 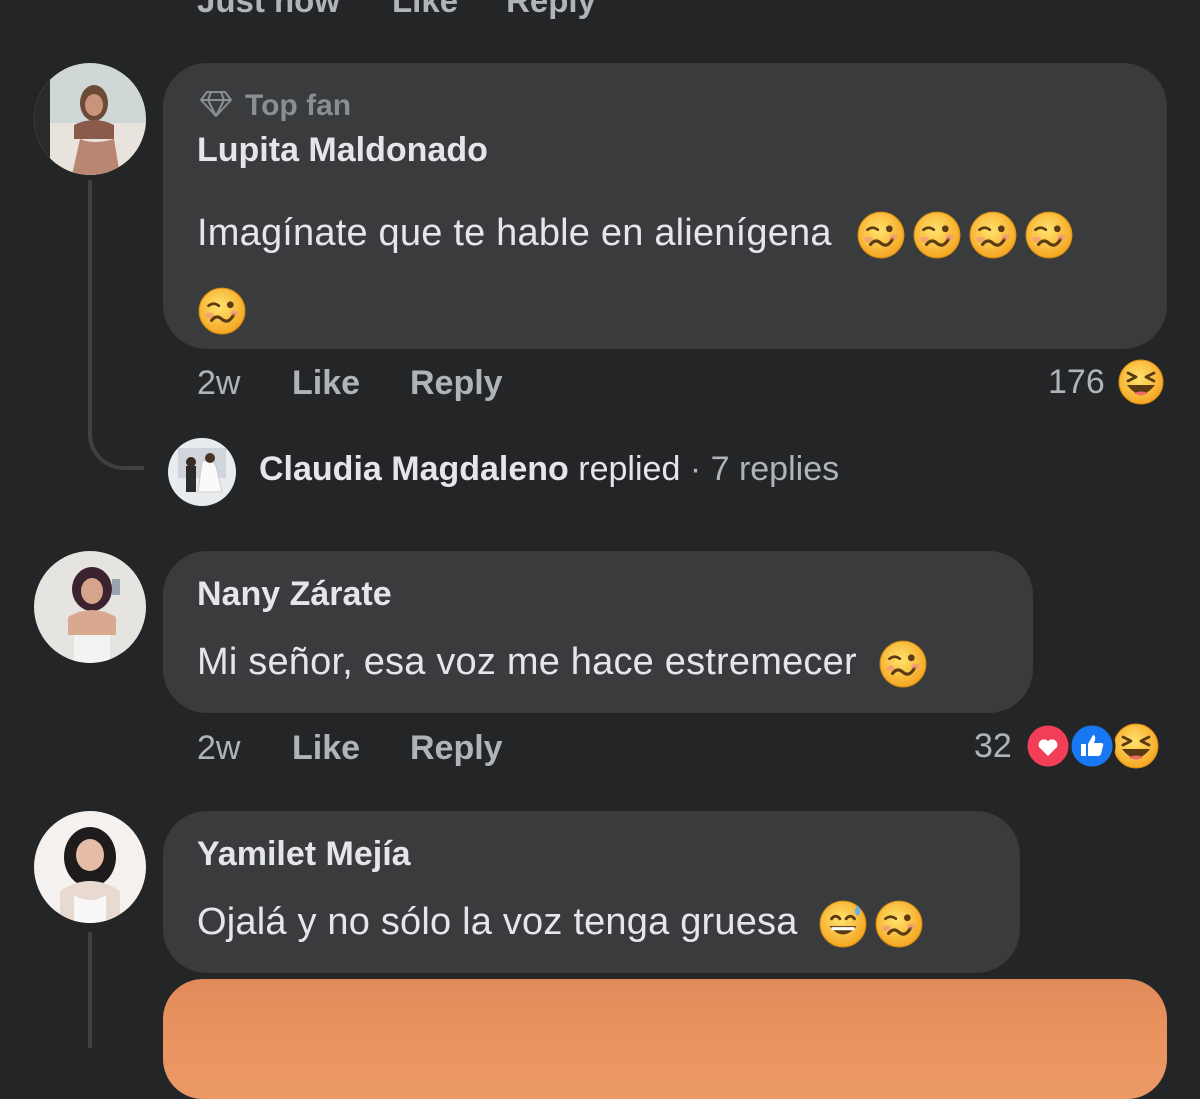 What do you see at coordinates (497, 922) in the screenshot?
I see `comment-text: Ojalá y no sólo la voz tenga gruesa` at bounding box center [497, 922].